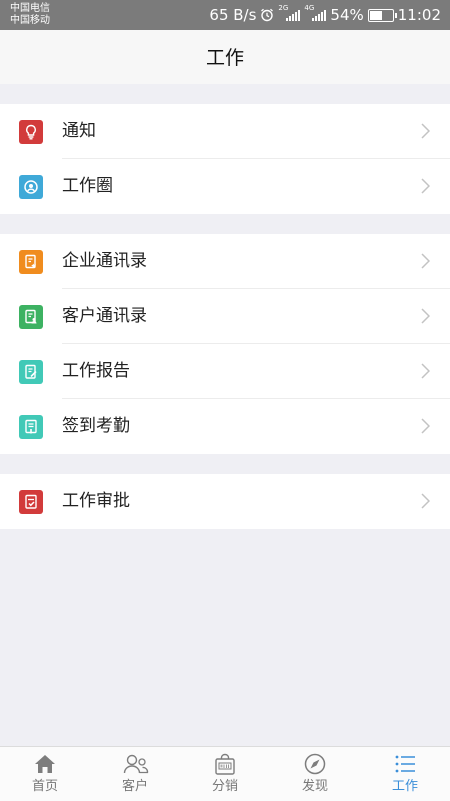 The height and width of the screenshot is (801, 450). What do you see at coordinates (104, 261) in the screenshot?
I see `menu-item-label: 企业通讯录` at bounding box center [104, 261].